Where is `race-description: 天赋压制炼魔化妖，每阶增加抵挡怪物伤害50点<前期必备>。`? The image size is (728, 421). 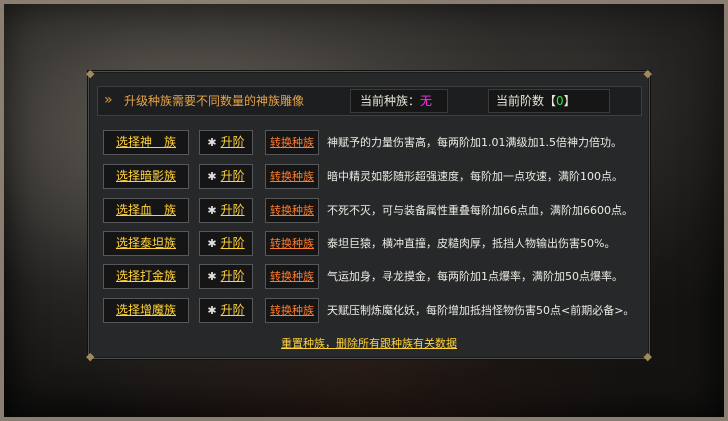
race-description: 天赋压制炼魔化妖，每阶增加抵挡怪物伤害50点<前期必备>。 is located at coordinates (481, 310).